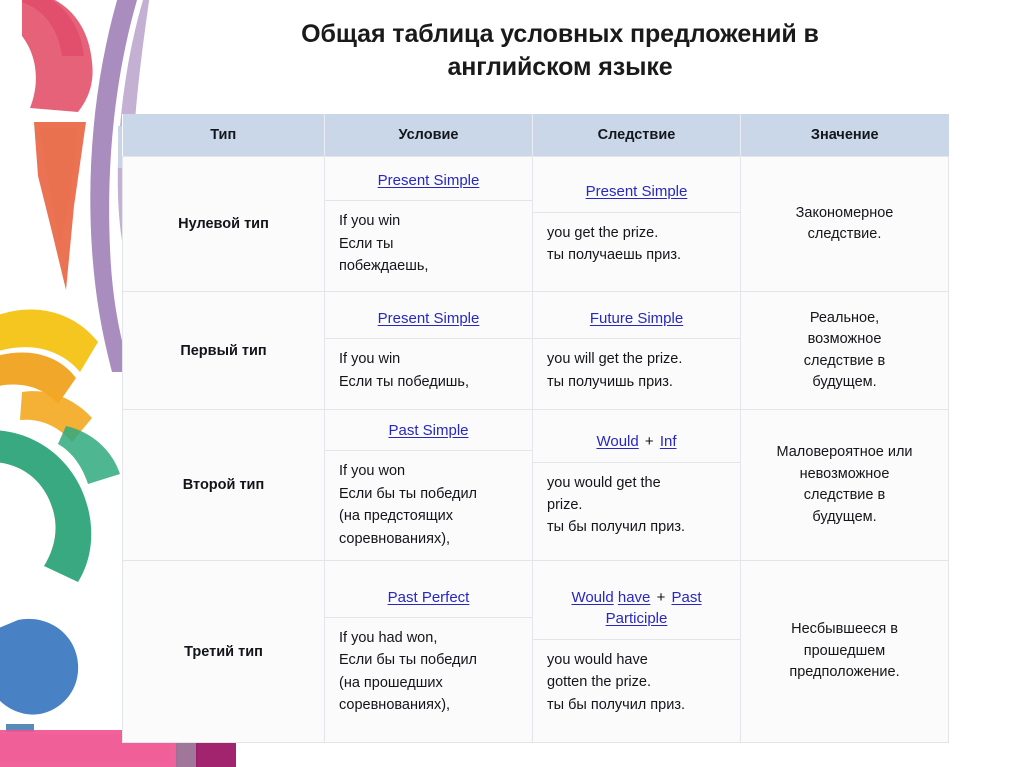 The image size is (1024, 767). I want to click on example-line-ru-2: (на прошедших, so click(391, 682).